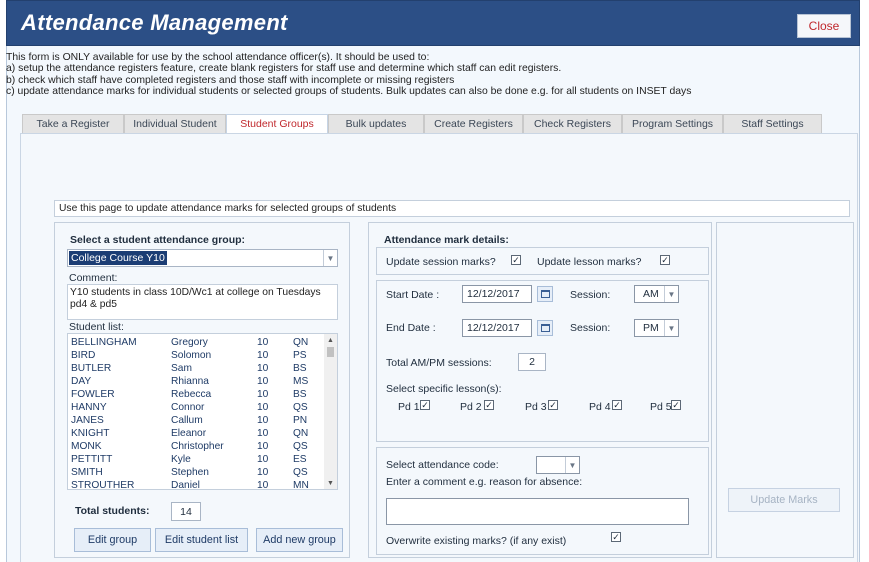  What do you see at coordinates (590, 328) in the screenshot?
I see `end-session-label: Session:` at bounding box center [590, 328].